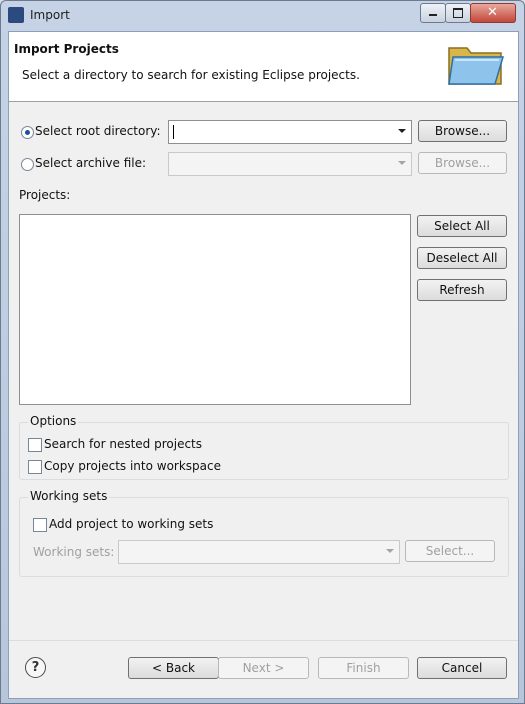 This screenshot has width=525, height=704. I want to click on working-sets-combo, so click(259, 552).